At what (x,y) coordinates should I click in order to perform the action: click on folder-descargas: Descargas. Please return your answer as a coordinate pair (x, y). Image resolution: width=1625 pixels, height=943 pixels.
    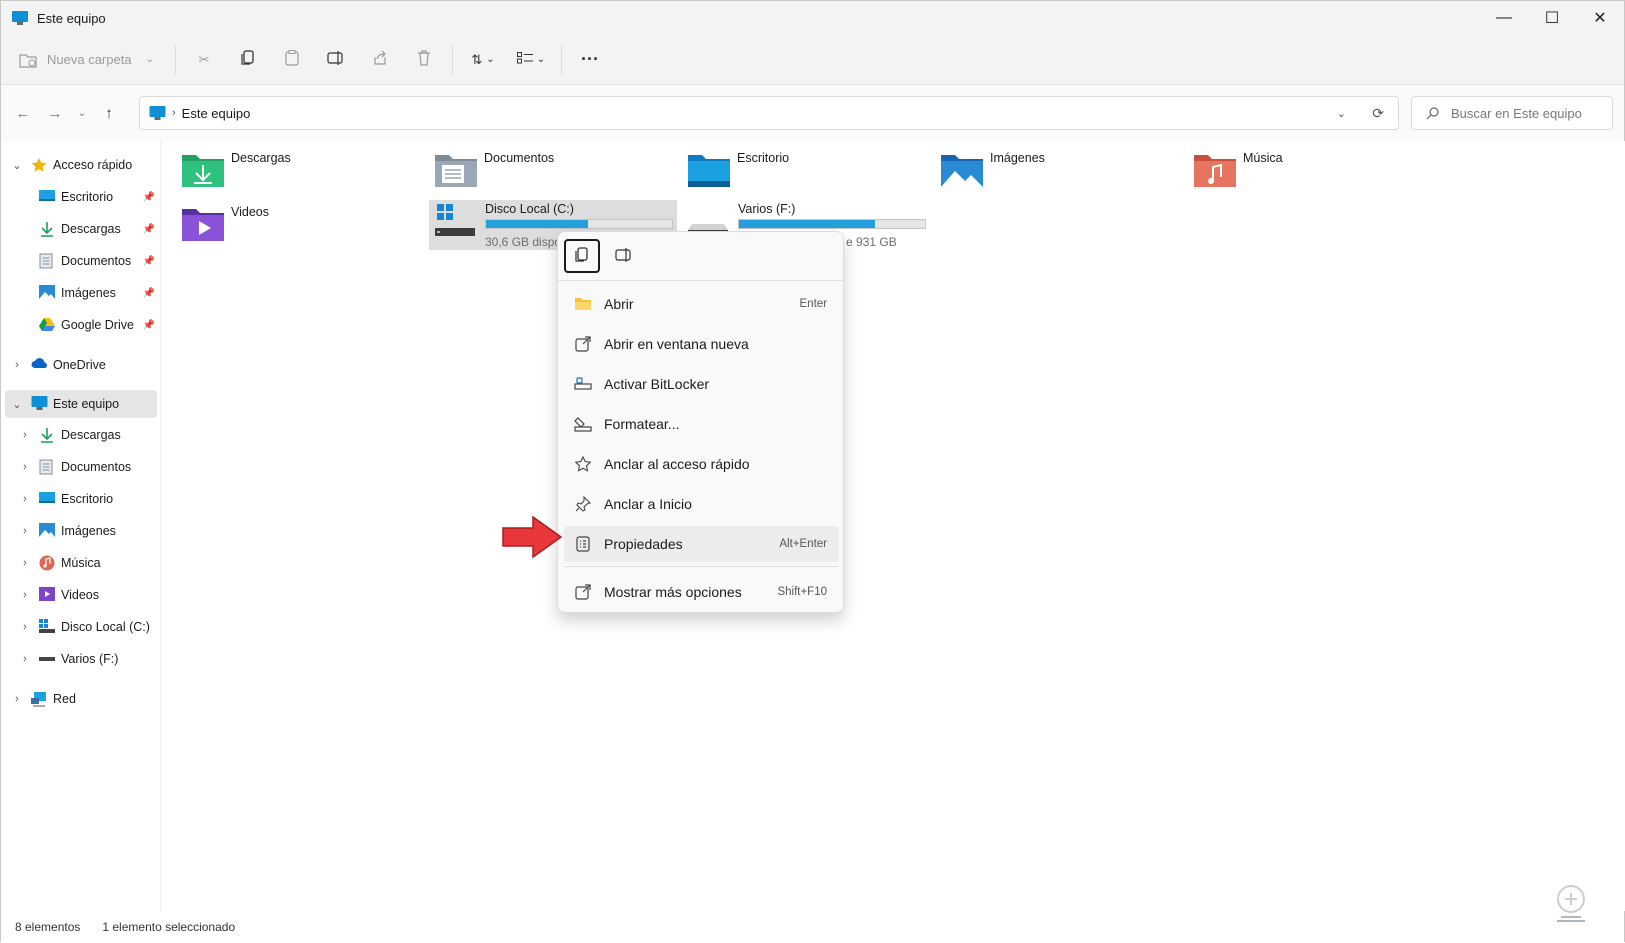
    Looking at the image, I should click on (301, 170).